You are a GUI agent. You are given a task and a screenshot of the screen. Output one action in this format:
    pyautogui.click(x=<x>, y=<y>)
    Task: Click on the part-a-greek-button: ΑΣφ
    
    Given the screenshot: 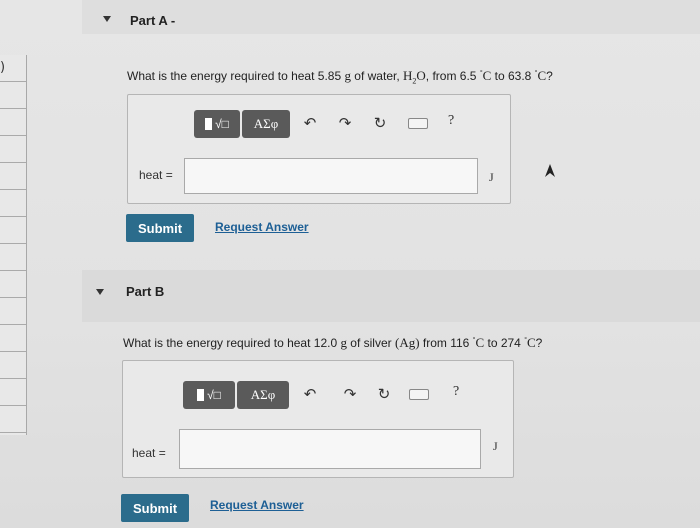 What is the action you would take?
    pyautogui.click(x=266, y=124)
    